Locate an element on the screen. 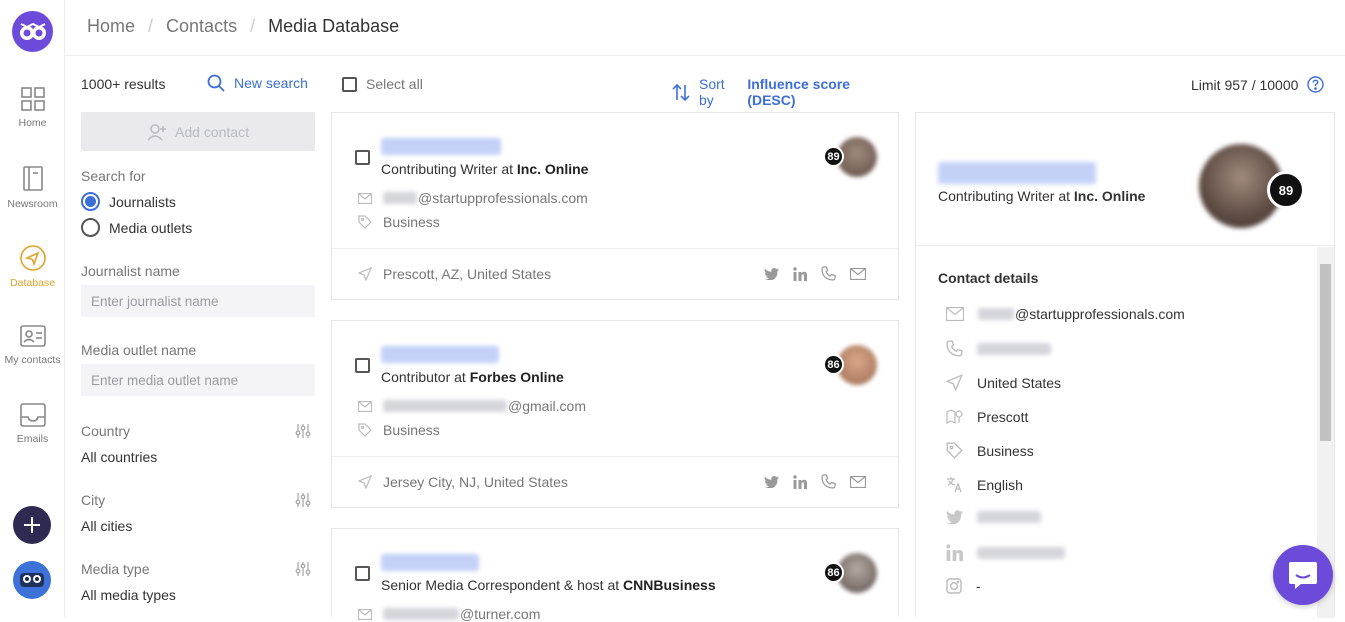 The image size is (1345, 622). new-search-button: New search is located at coordinates (257, 83).